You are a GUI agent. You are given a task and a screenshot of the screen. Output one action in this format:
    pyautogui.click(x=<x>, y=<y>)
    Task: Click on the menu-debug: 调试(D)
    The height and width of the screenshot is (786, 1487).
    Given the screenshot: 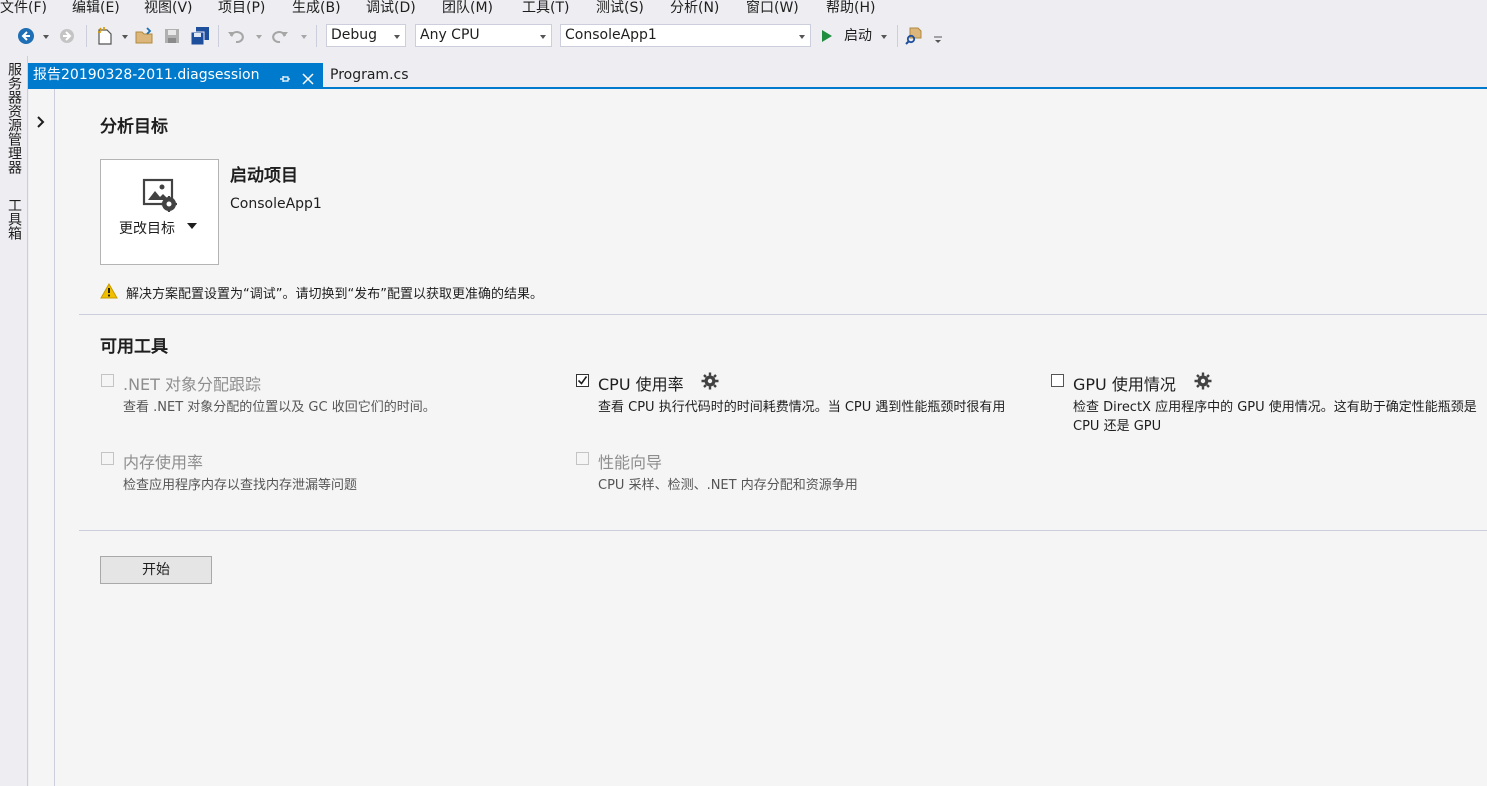 What is the action you would take?
    pyautogui.click(x=391, y=8)
    